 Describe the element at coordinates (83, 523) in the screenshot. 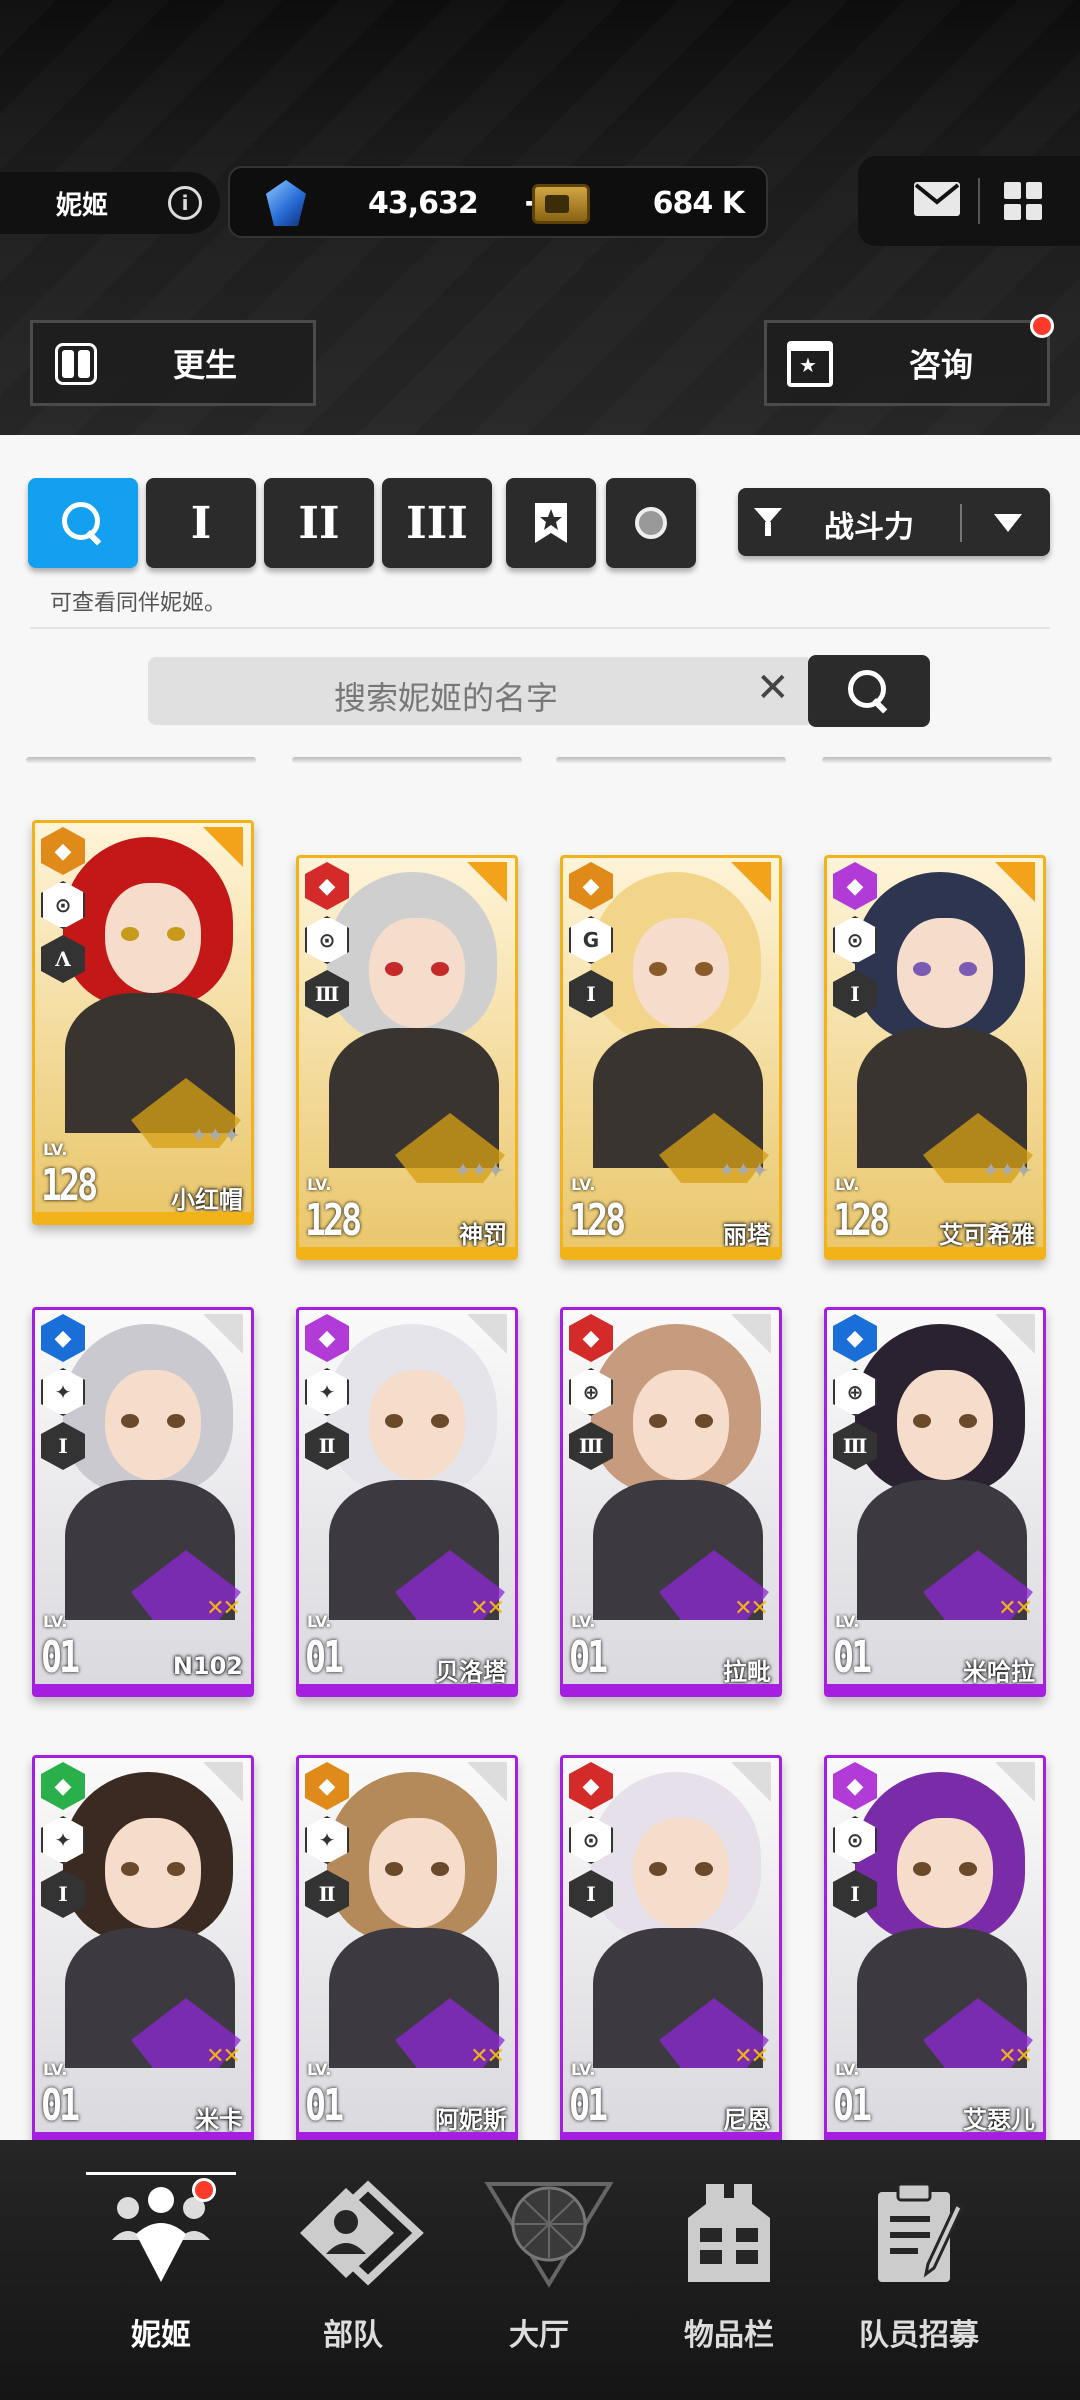

I see `search-filter-button` at that location.